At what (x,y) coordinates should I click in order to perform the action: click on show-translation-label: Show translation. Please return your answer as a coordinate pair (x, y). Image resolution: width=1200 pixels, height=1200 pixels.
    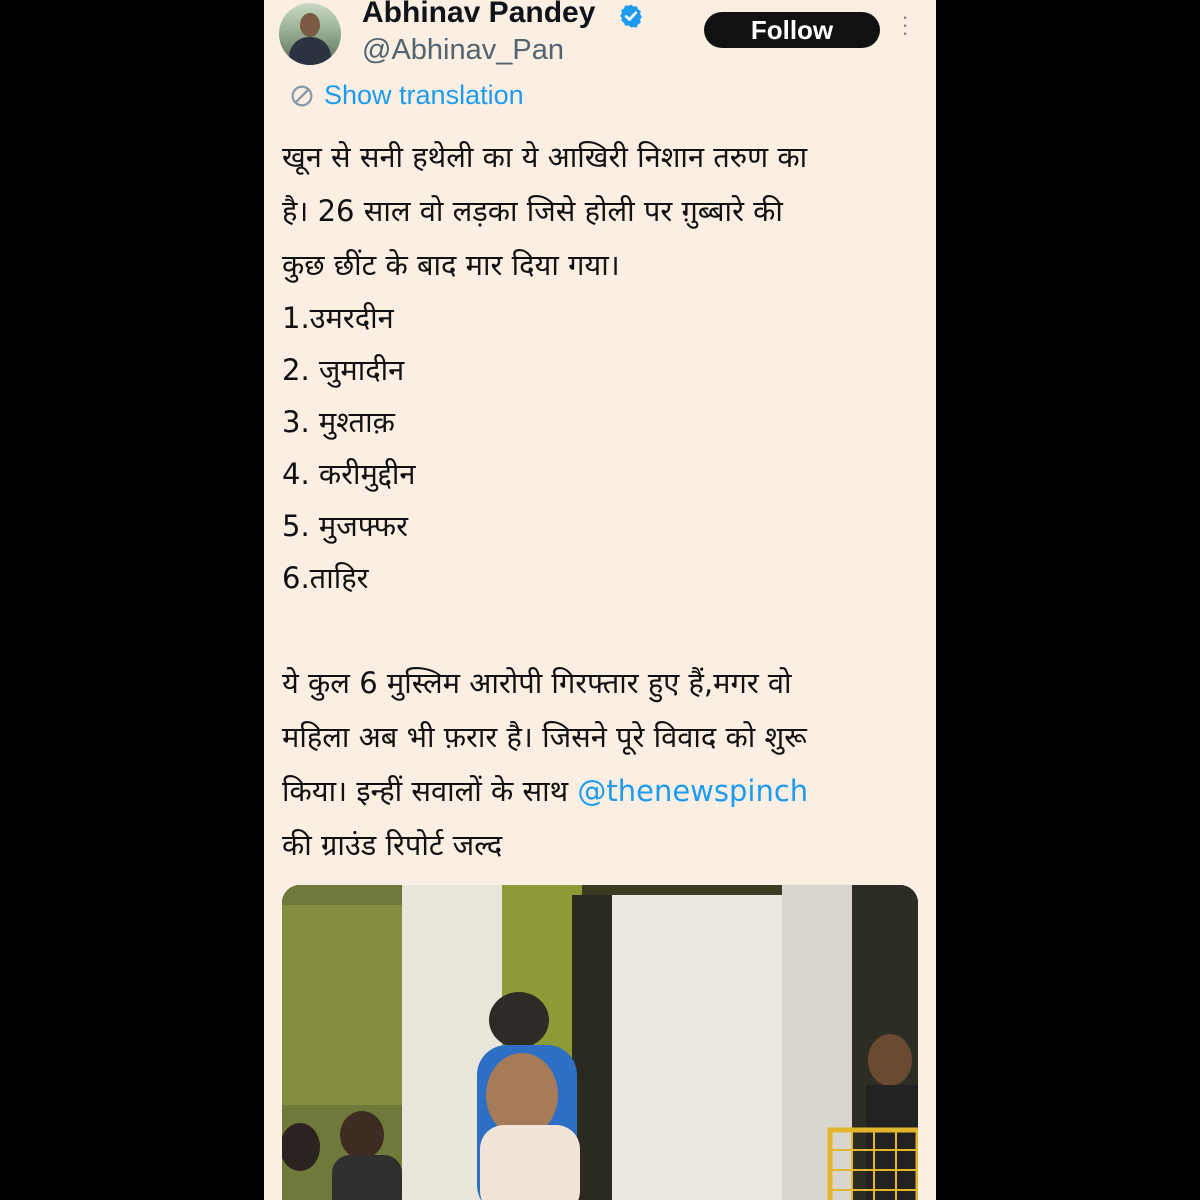
    Looking at the image, I should click on (424, 95).